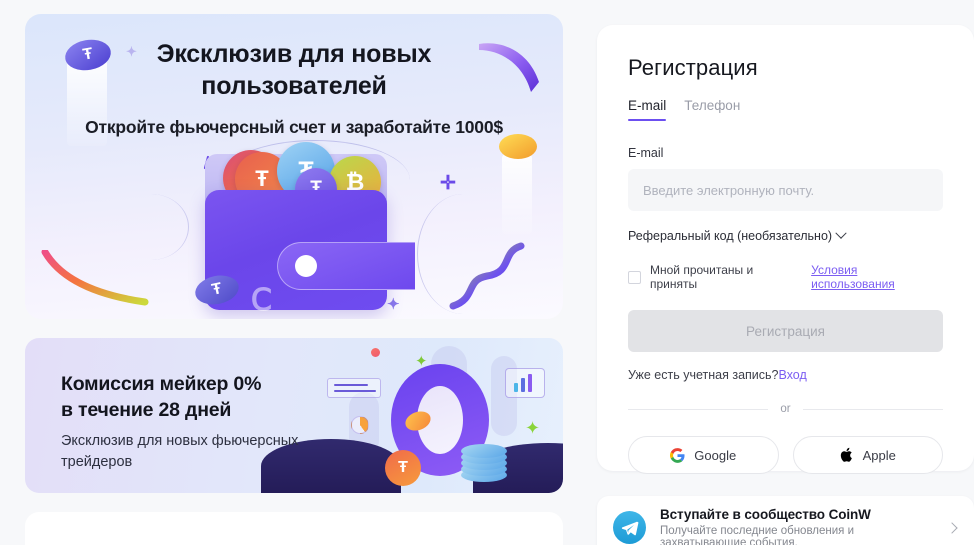  Describe the element at coordinates (846, 454) in the screenshot. I see `apple-icon` at that location.